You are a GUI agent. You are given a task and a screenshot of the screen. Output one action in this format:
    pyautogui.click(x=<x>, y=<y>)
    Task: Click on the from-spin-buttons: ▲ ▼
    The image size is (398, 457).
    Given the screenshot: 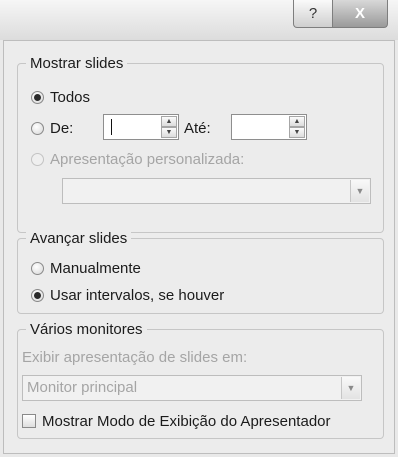 What is the action you would take?
    pyautogui.click(x=169, y=127)
    